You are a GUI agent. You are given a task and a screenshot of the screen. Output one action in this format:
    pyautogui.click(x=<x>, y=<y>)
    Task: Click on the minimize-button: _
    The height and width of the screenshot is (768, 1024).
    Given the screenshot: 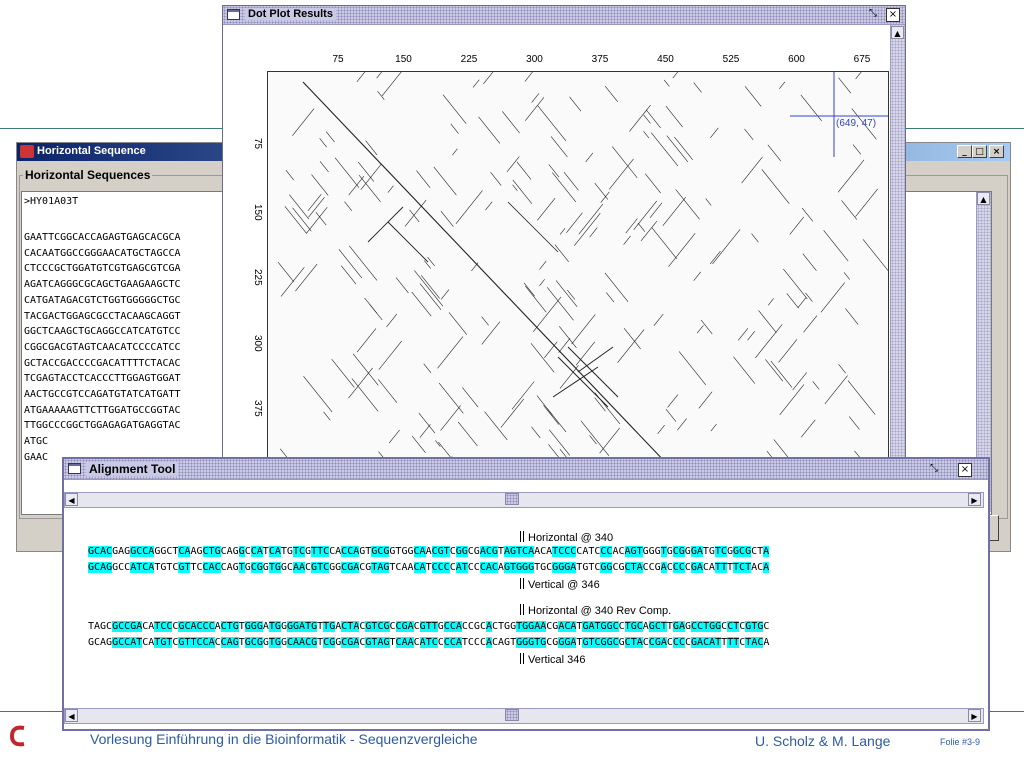 What is the action you would take?
    pyautogui.click(x=964, y=151)
    